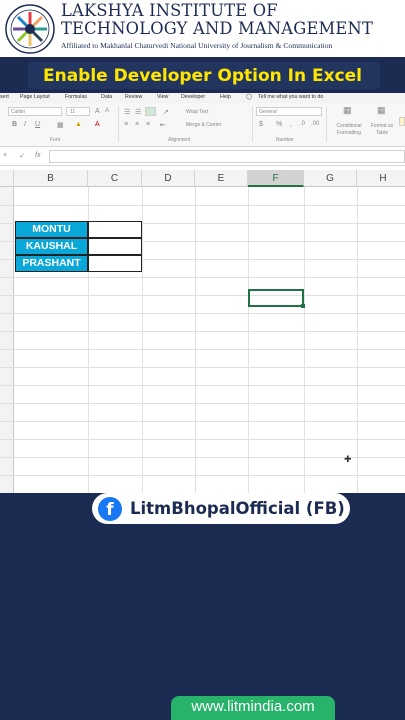 This screenshot has width=405, height=720. What do you see at coordinates (261, 124) in the screenshot?
I see `currency-icon: $` at bounding box center [261, 124].